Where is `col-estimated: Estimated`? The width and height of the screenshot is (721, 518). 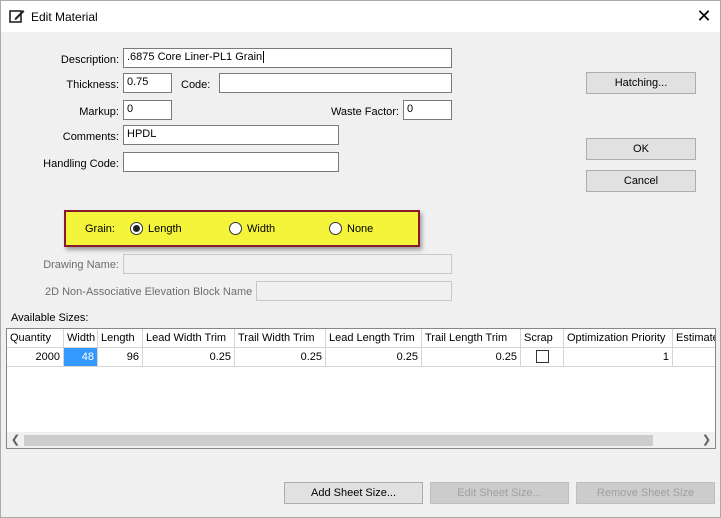
col-estimated: Estimated is located at coordinates (694, 338).